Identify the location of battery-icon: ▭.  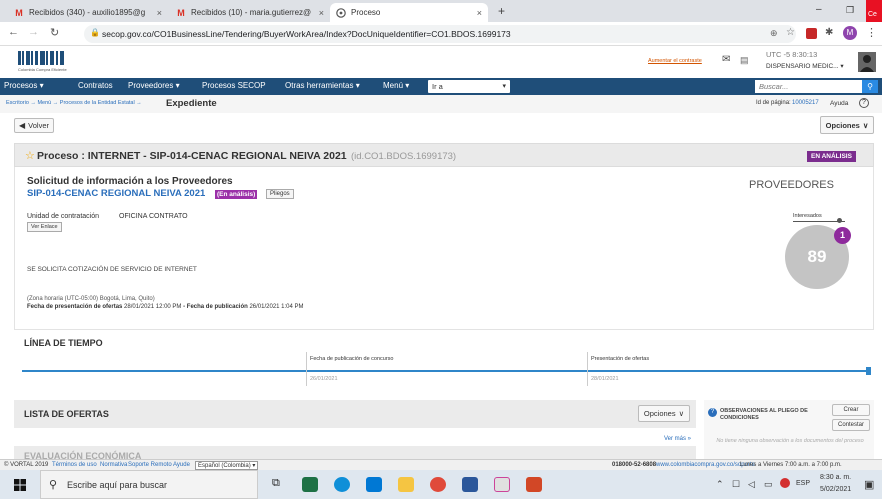
(768, 484).